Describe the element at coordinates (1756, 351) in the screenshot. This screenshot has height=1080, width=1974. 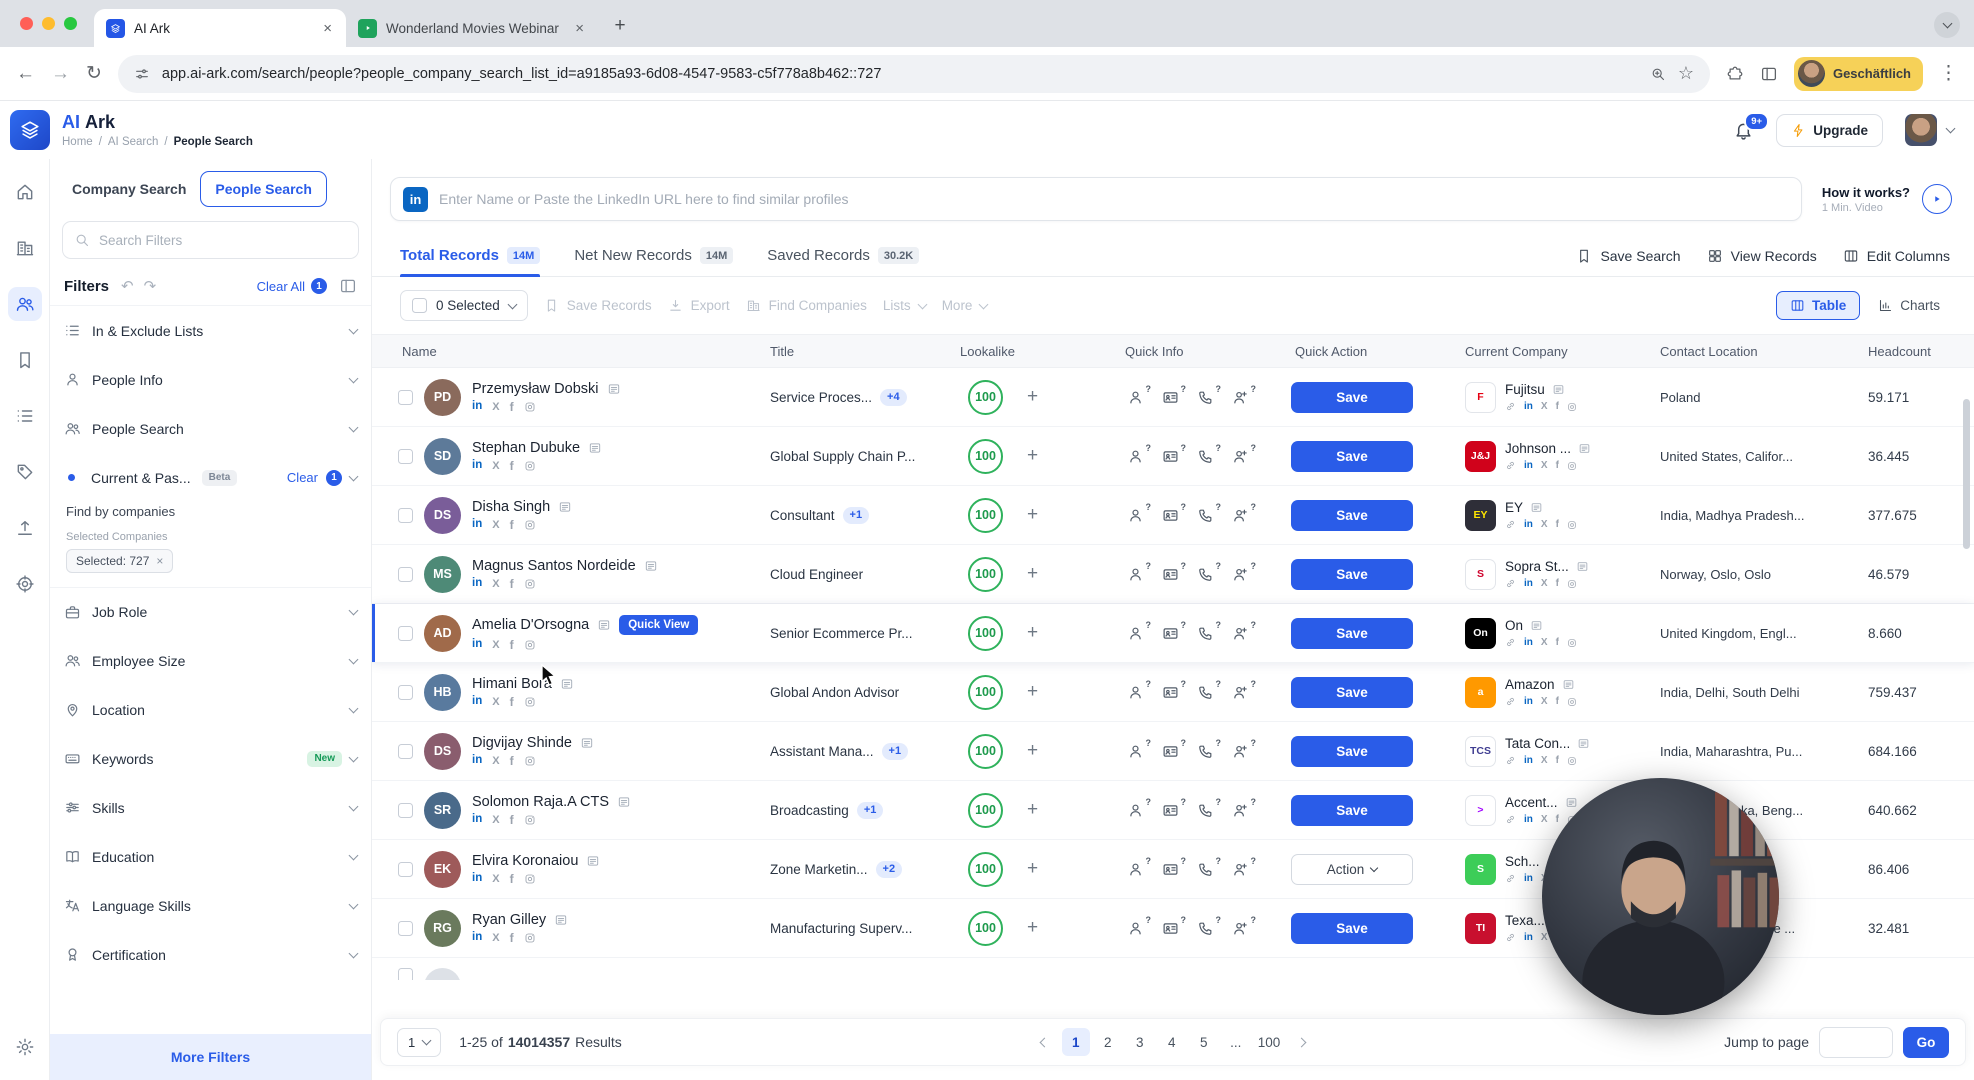
I see `column-header-contact-location: Contact Location` at that location.